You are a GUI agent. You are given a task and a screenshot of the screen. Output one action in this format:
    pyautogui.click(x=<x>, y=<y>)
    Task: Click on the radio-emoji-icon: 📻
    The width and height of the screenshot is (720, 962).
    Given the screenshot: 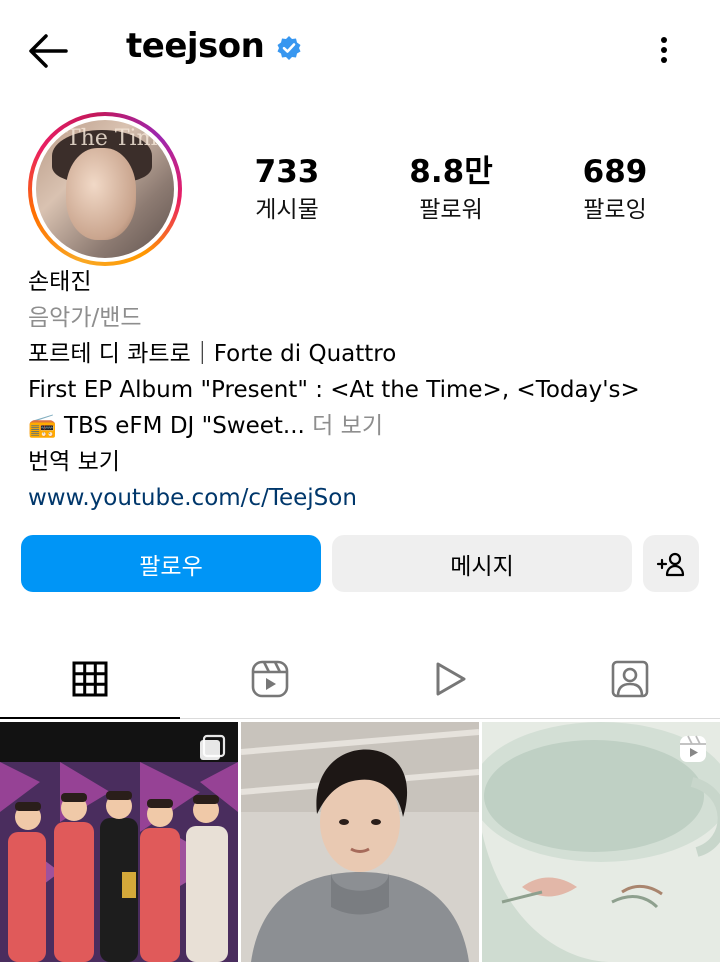 What is the action you would take?
    pyautogui.click(x=42, y=426)
    